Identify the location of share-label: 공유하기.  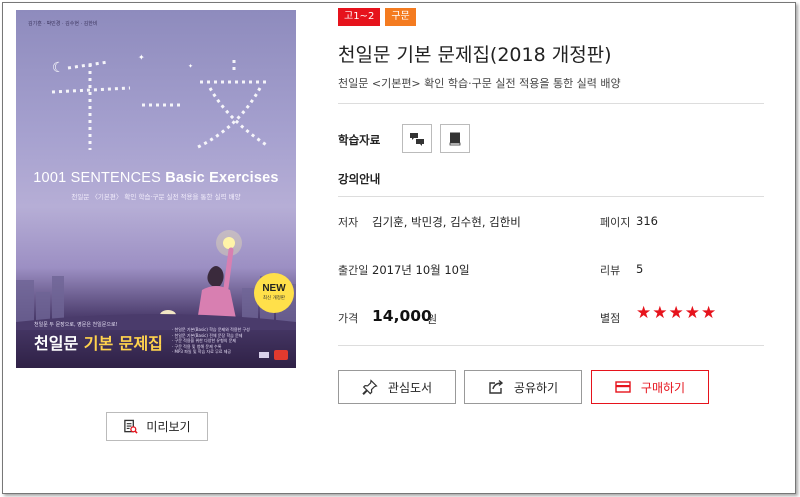
(536, 387).